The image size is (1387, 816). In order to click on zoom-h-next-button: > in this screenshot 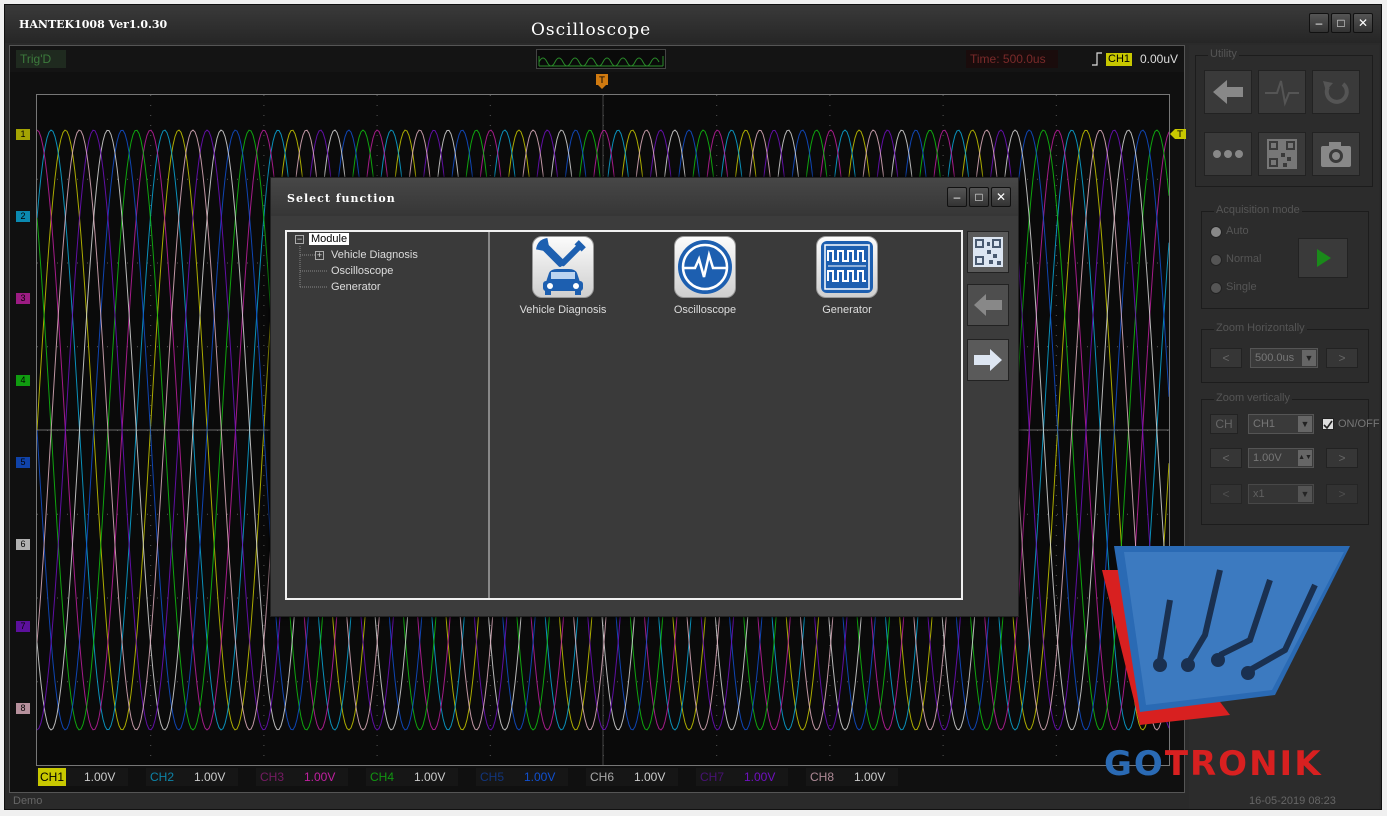, I will do `click(1342, 358)`.